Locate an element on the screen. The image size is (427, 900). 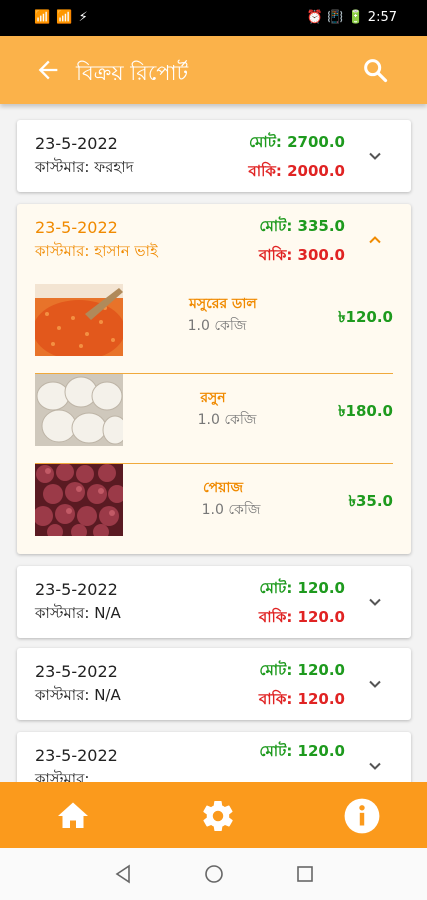
product-price: ৳35.0 is located at coordinates (370, 501).